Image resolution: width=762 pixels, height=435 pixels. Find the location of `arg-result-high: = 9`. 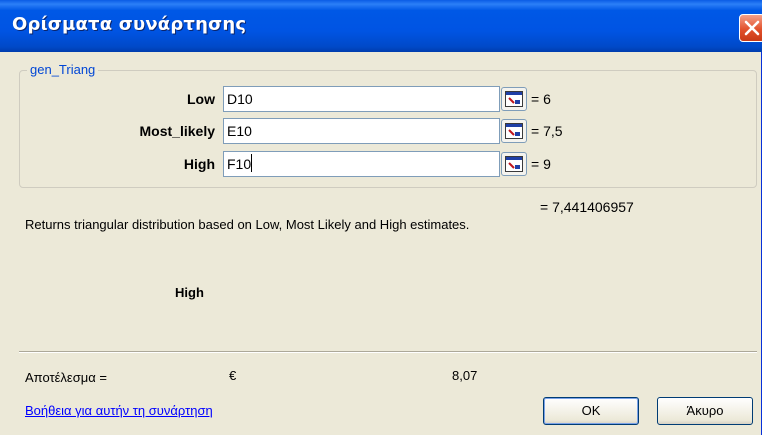

arg-result-high: = 9 is located at coordinates (541, 164).